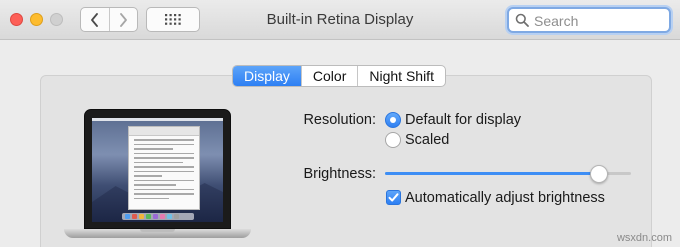  What do you see at coordinates (339, 120) in the screenshot?
I see `resolution-label: Resolution:` at bounding box center [339, 120].